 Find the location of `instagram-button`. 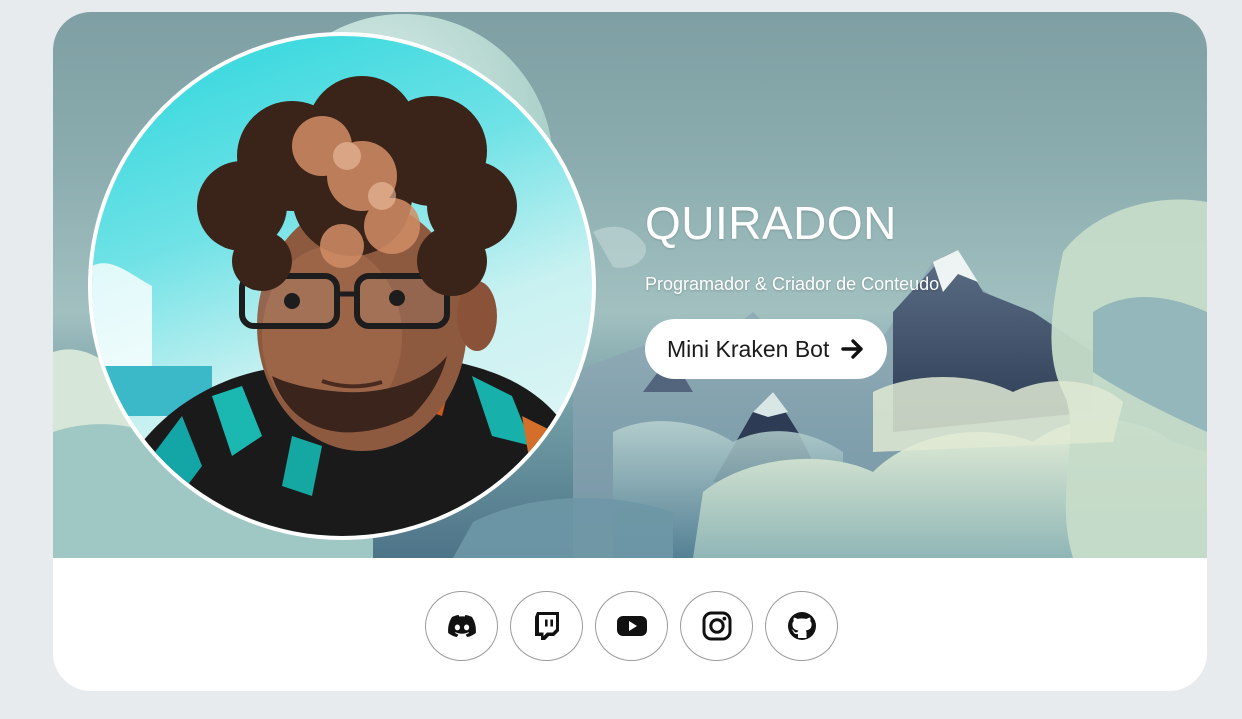

instagram-button is located at coordinates (716, 626).